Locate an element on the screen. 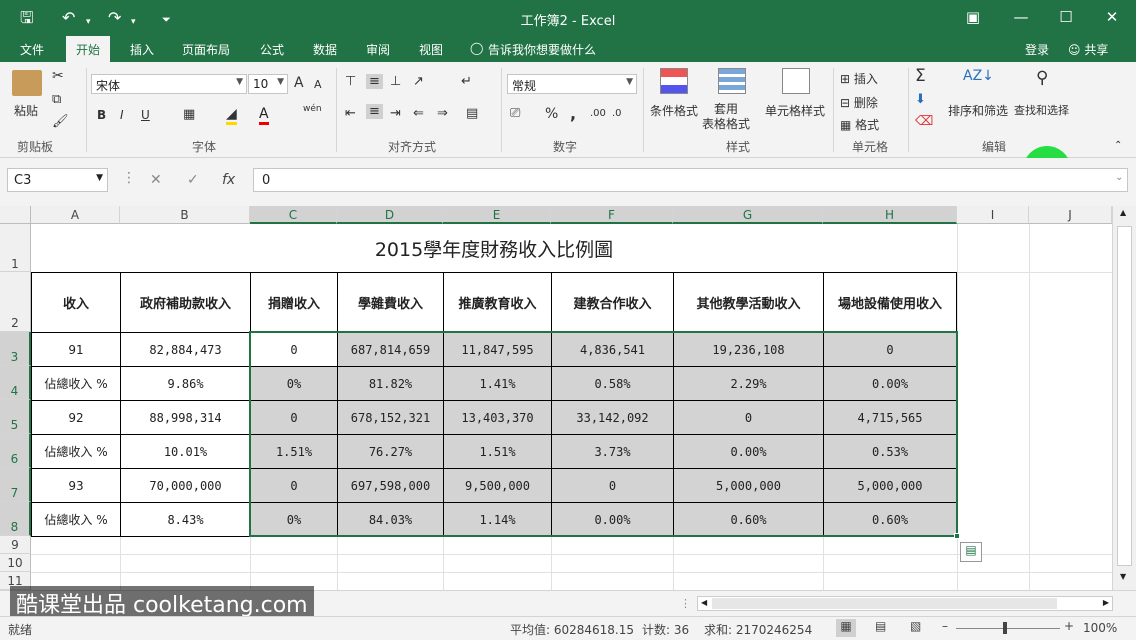 This screenshot has width=1136, height=640. increase-font-icon: A is located at coordinates (299, 83).